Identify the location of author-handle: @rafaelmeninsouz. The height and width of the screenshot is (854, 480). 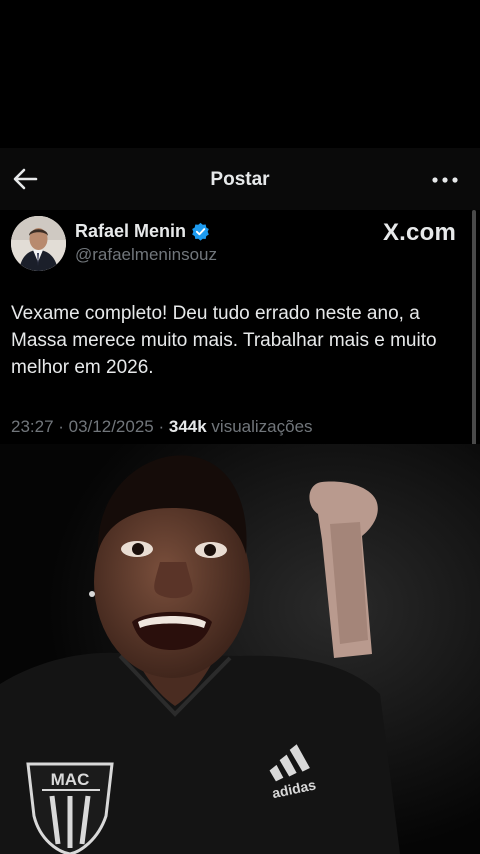
(146, 255).